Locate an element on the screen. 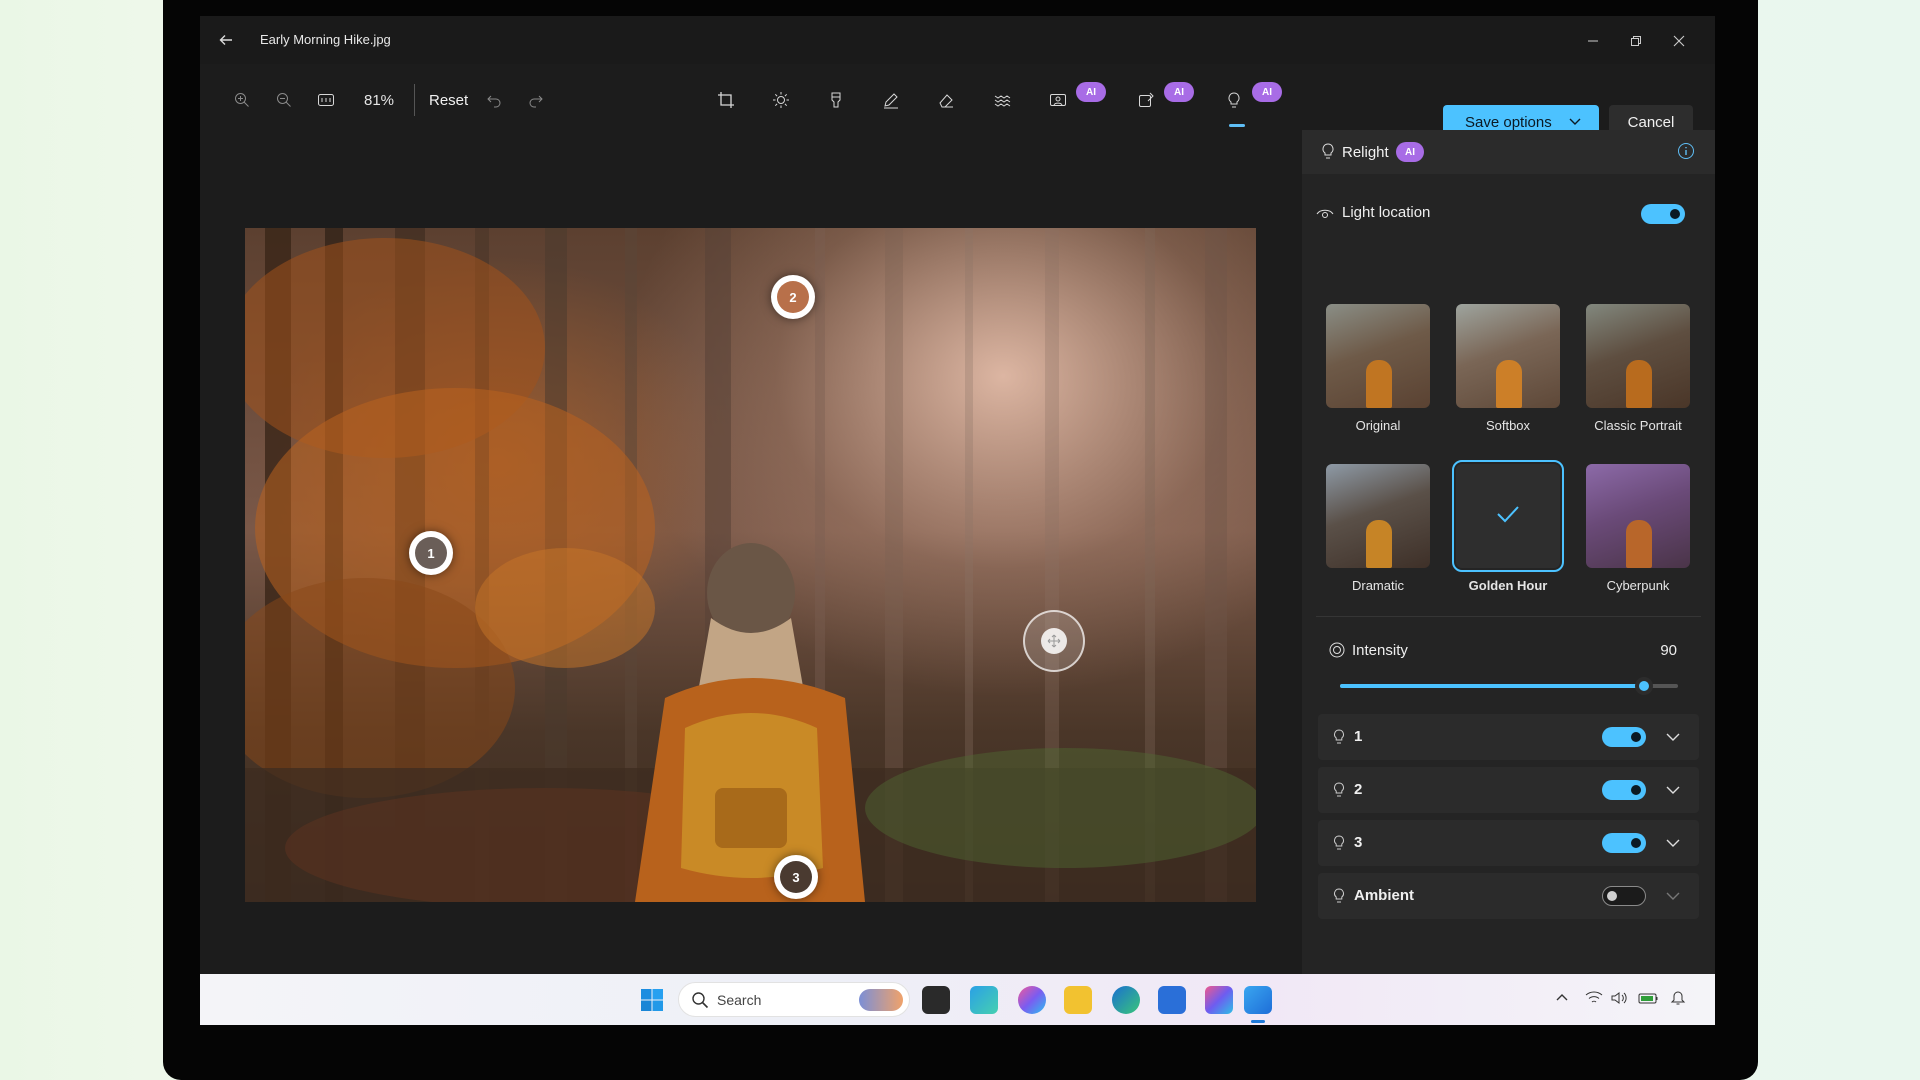  zoom-in-button is located at coordinates (242, 100).